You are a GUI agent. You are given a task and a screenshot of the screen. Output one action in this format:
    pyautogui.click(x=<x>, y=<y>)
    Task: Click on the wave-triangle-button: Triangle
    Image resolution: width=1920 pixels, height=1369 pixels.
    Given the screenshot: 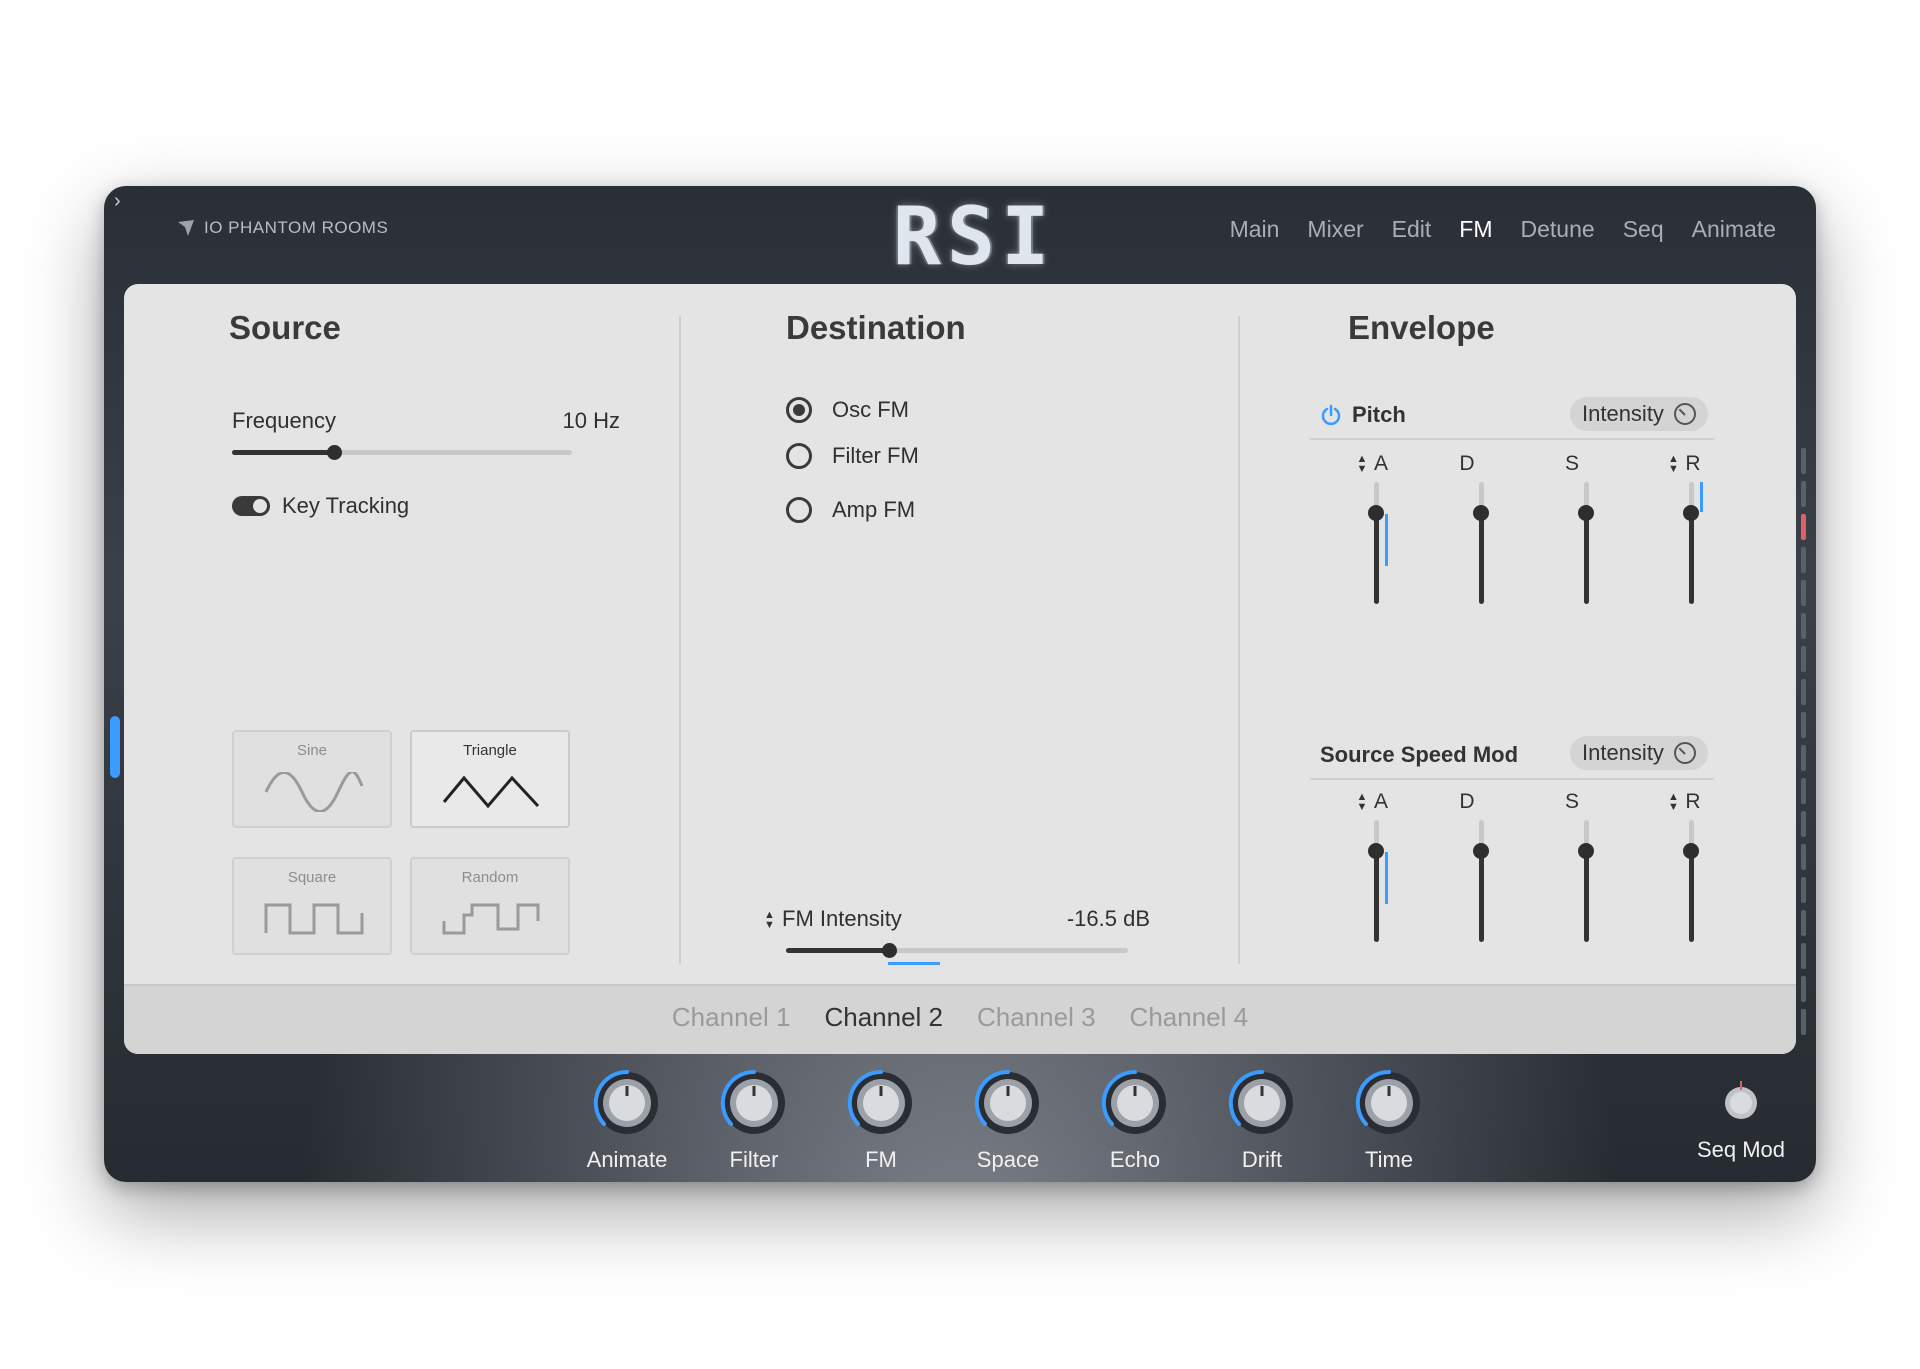 What is the action you would take?
    pyautogui.click(x=490, y=779)
    